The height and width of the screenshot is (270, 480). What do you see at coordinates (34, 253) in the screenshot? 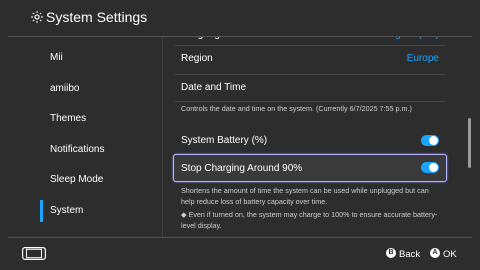
I see `console-icon` at bounding box center [34, 253].